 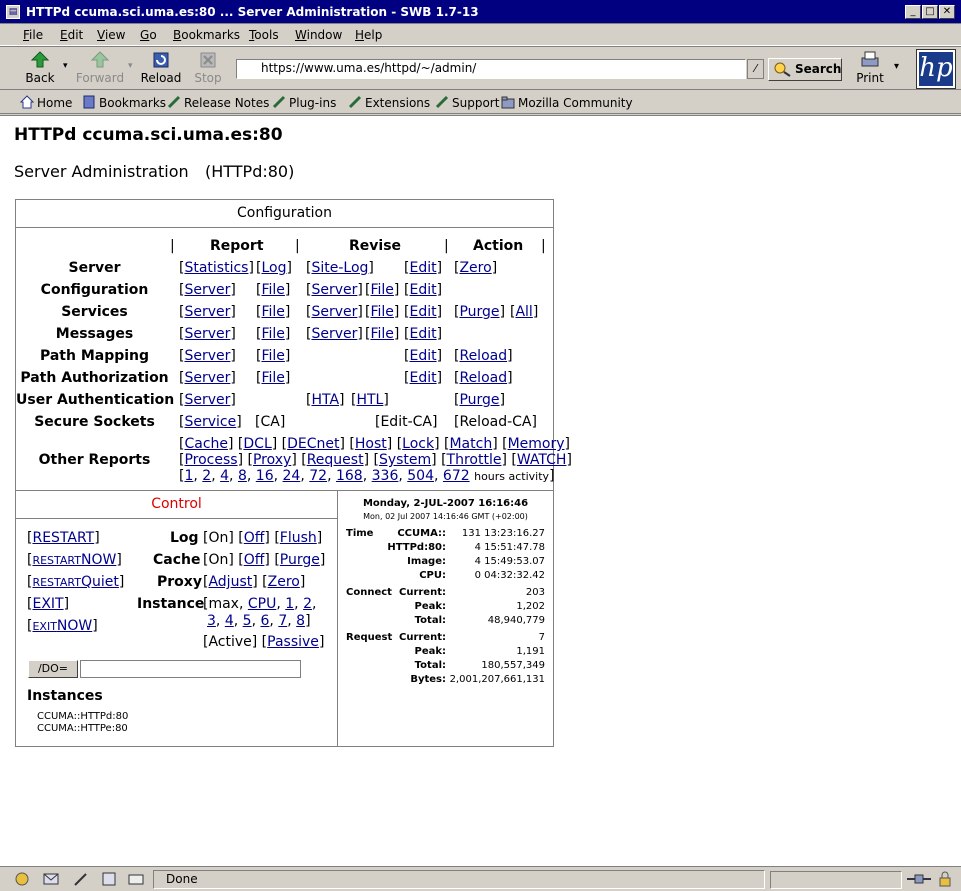 What do you see at coordinates (340, 268) in the screenshot?
I see `server-site-log-link: [Site-Log]` at bounding box center [340, 268].